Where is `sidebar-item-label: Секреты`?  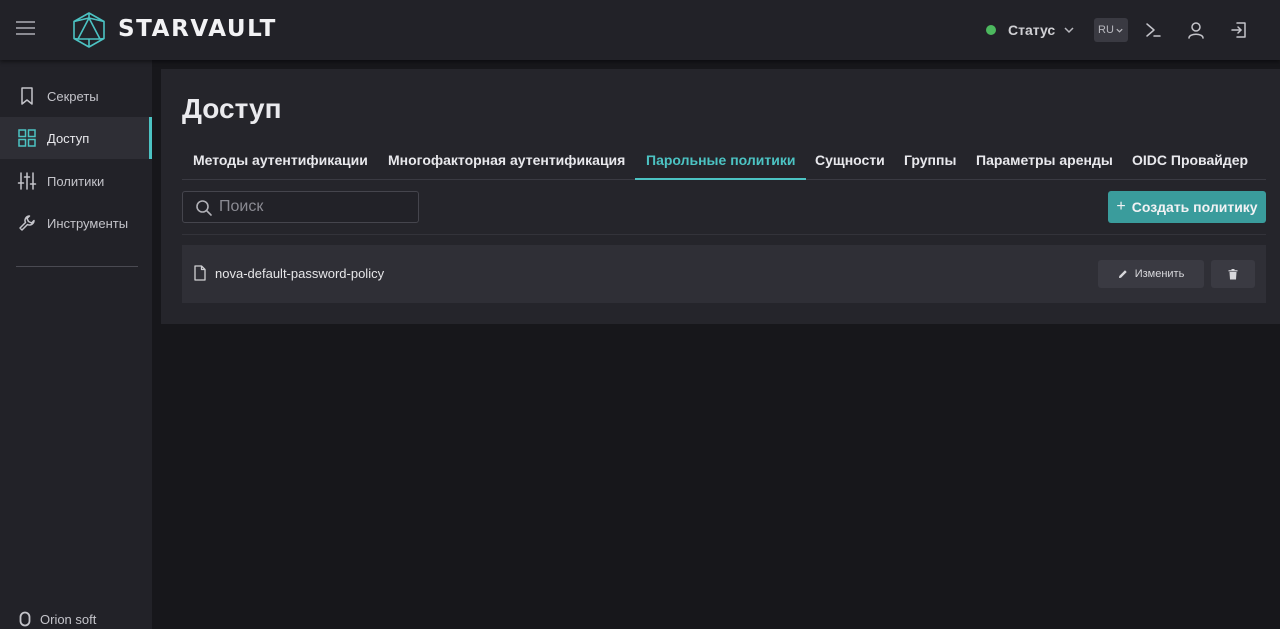 sidebar-item-label: Секреты is located at coordinates (73, 96).